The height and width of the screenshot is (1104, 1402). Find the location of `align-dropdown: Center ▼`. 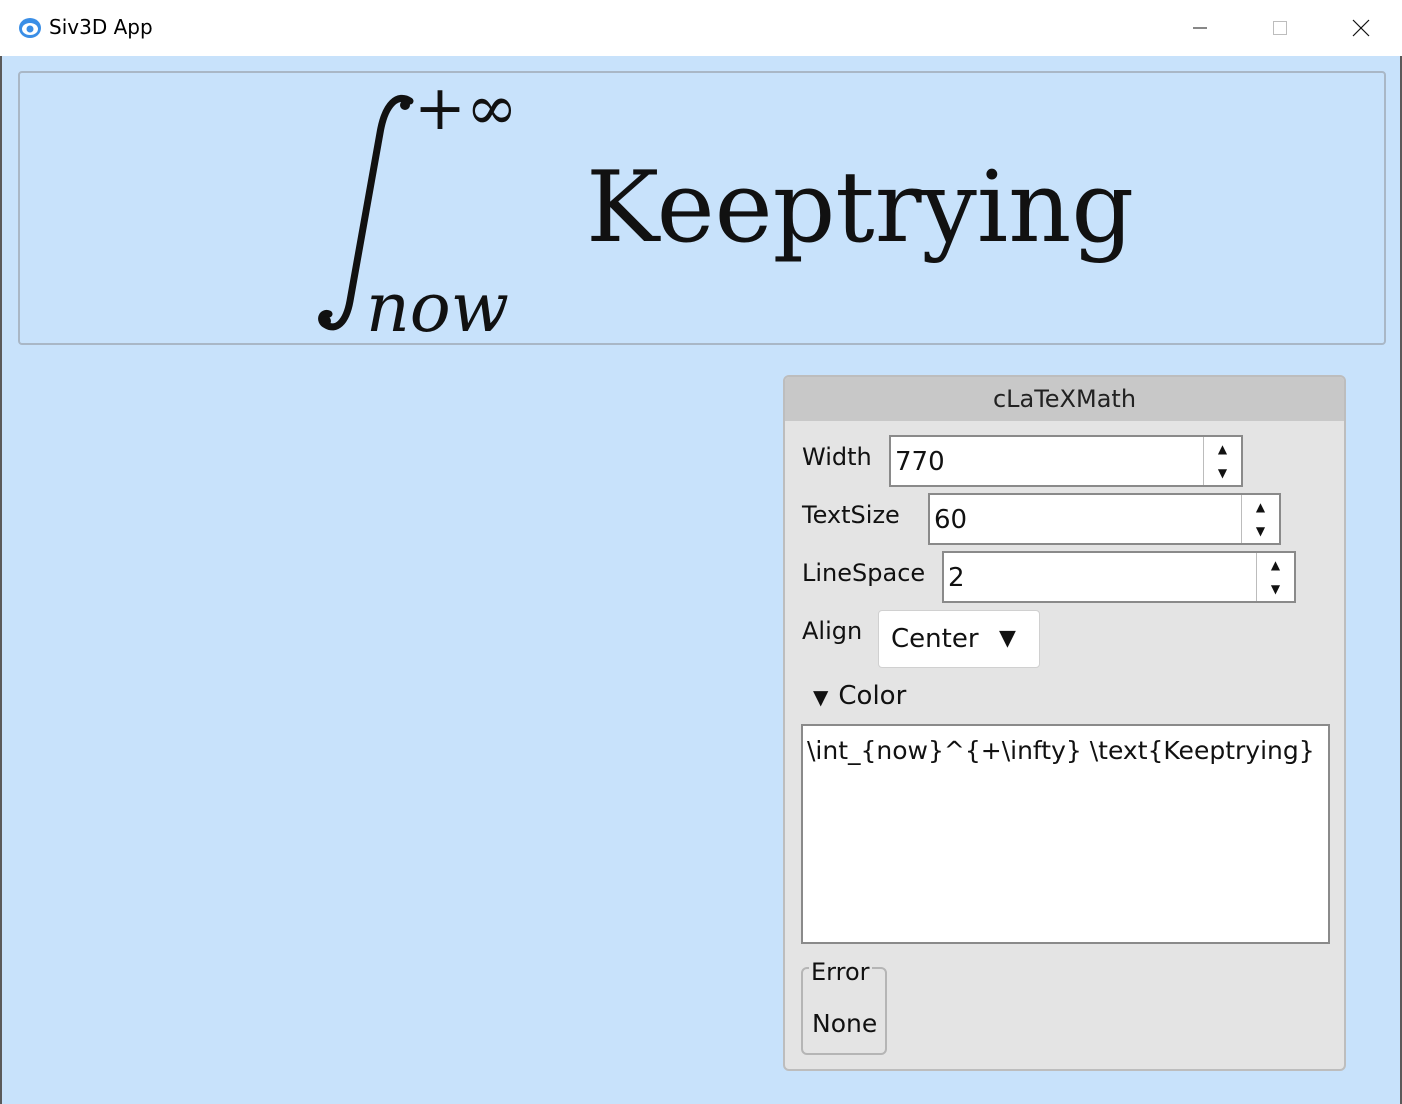

align-dropdown: Center ▼ is located at coordinates (959, 639).